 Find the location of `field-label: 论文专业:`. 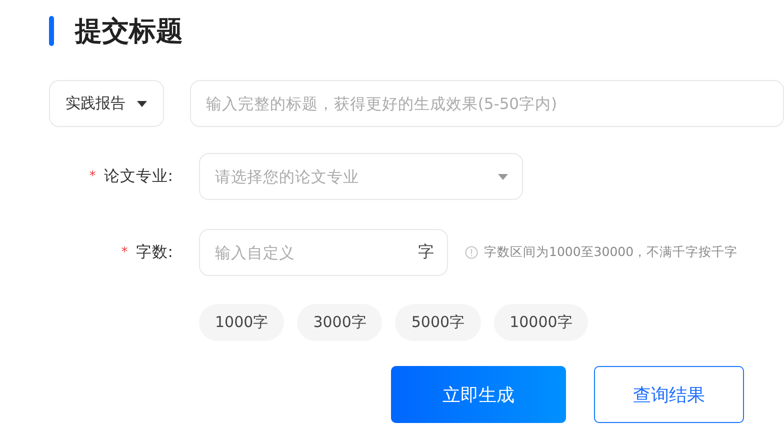

field-label: 论文专业: is located at coordinates (138, 176).